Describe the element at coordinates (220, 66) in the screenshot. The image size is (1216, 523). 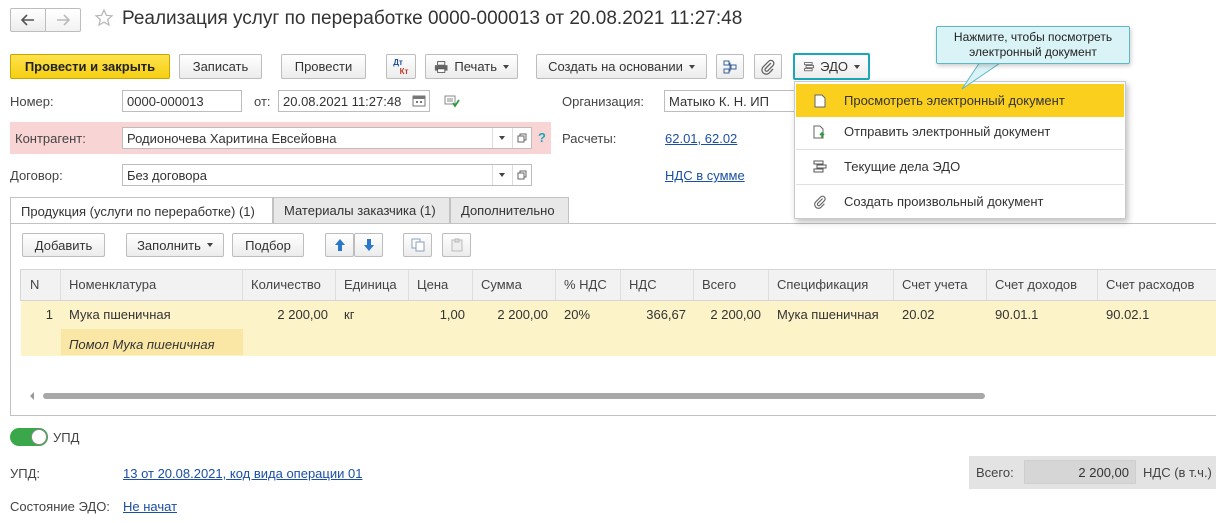
I see `save-button: Записать` at that location.